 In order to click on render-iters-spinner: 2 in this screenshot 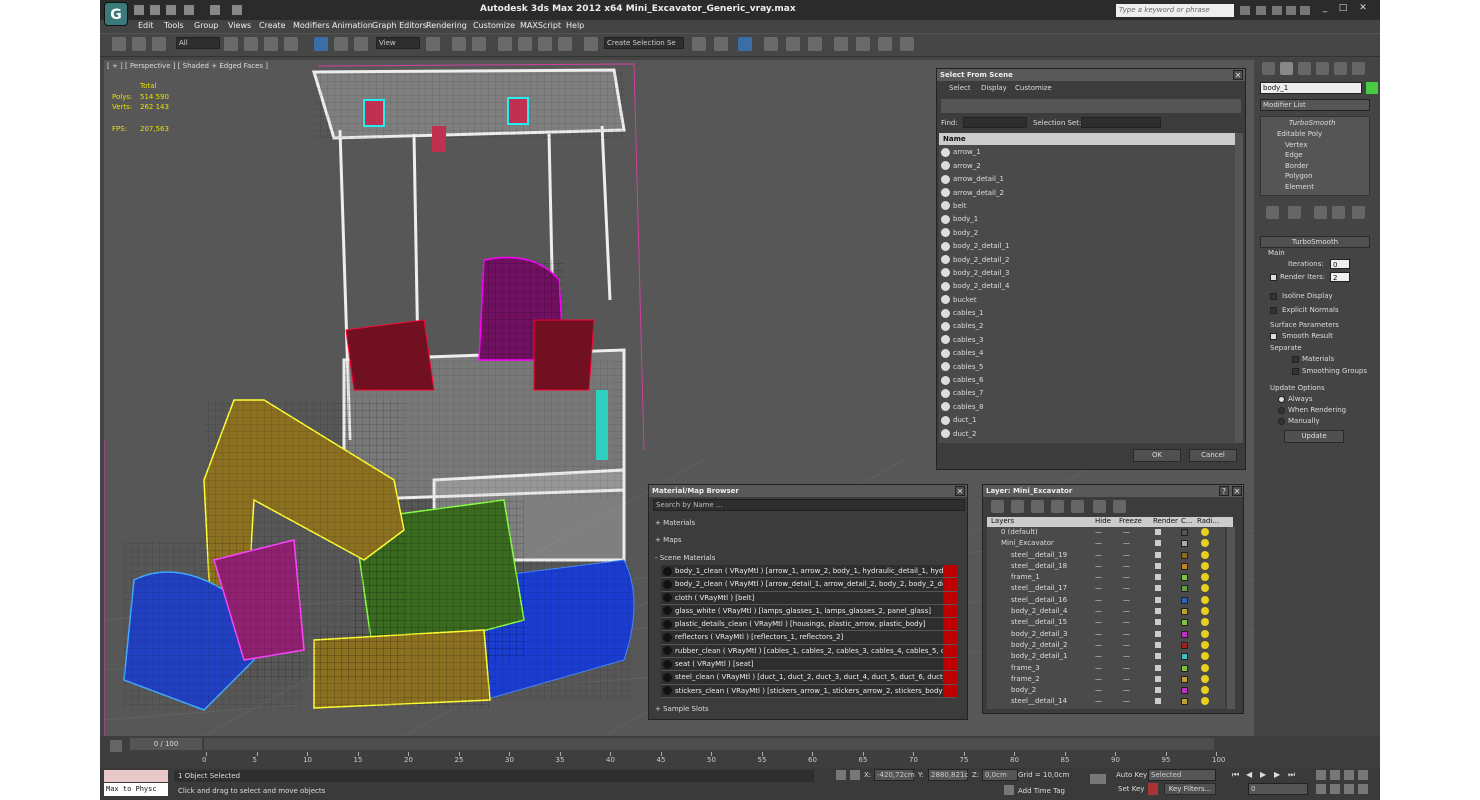, I will do `click(1340, 277)`.